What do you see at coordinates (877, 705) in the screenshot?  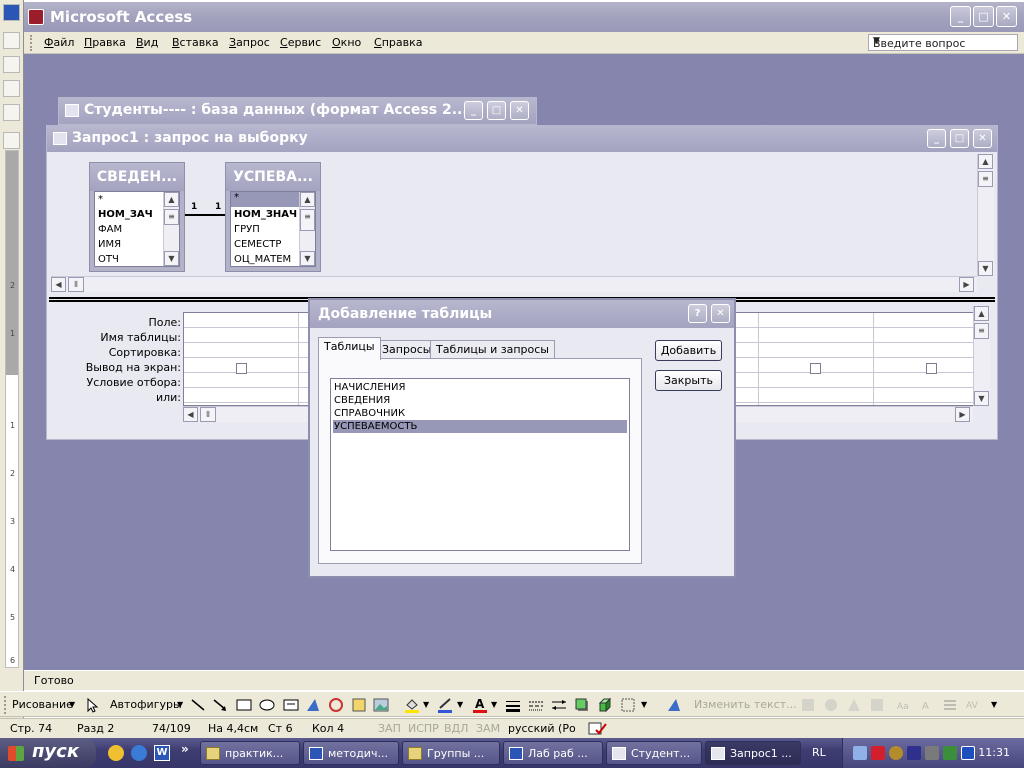 I see `wrap-icon` at bounding box center [877, 705].